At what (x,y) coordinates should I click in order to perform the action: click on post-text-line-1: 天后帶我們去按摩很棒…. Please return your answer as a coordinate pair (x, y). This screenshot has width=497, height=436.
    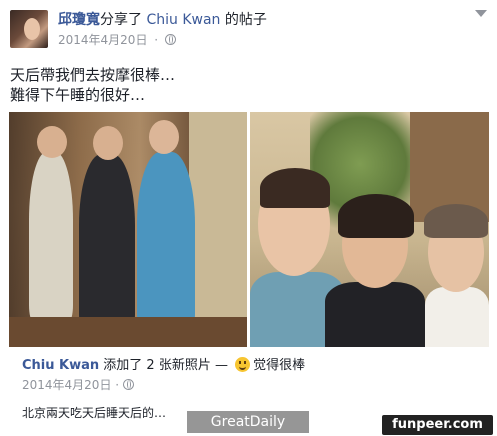
    Looking at the image, I should click on (93, 75).